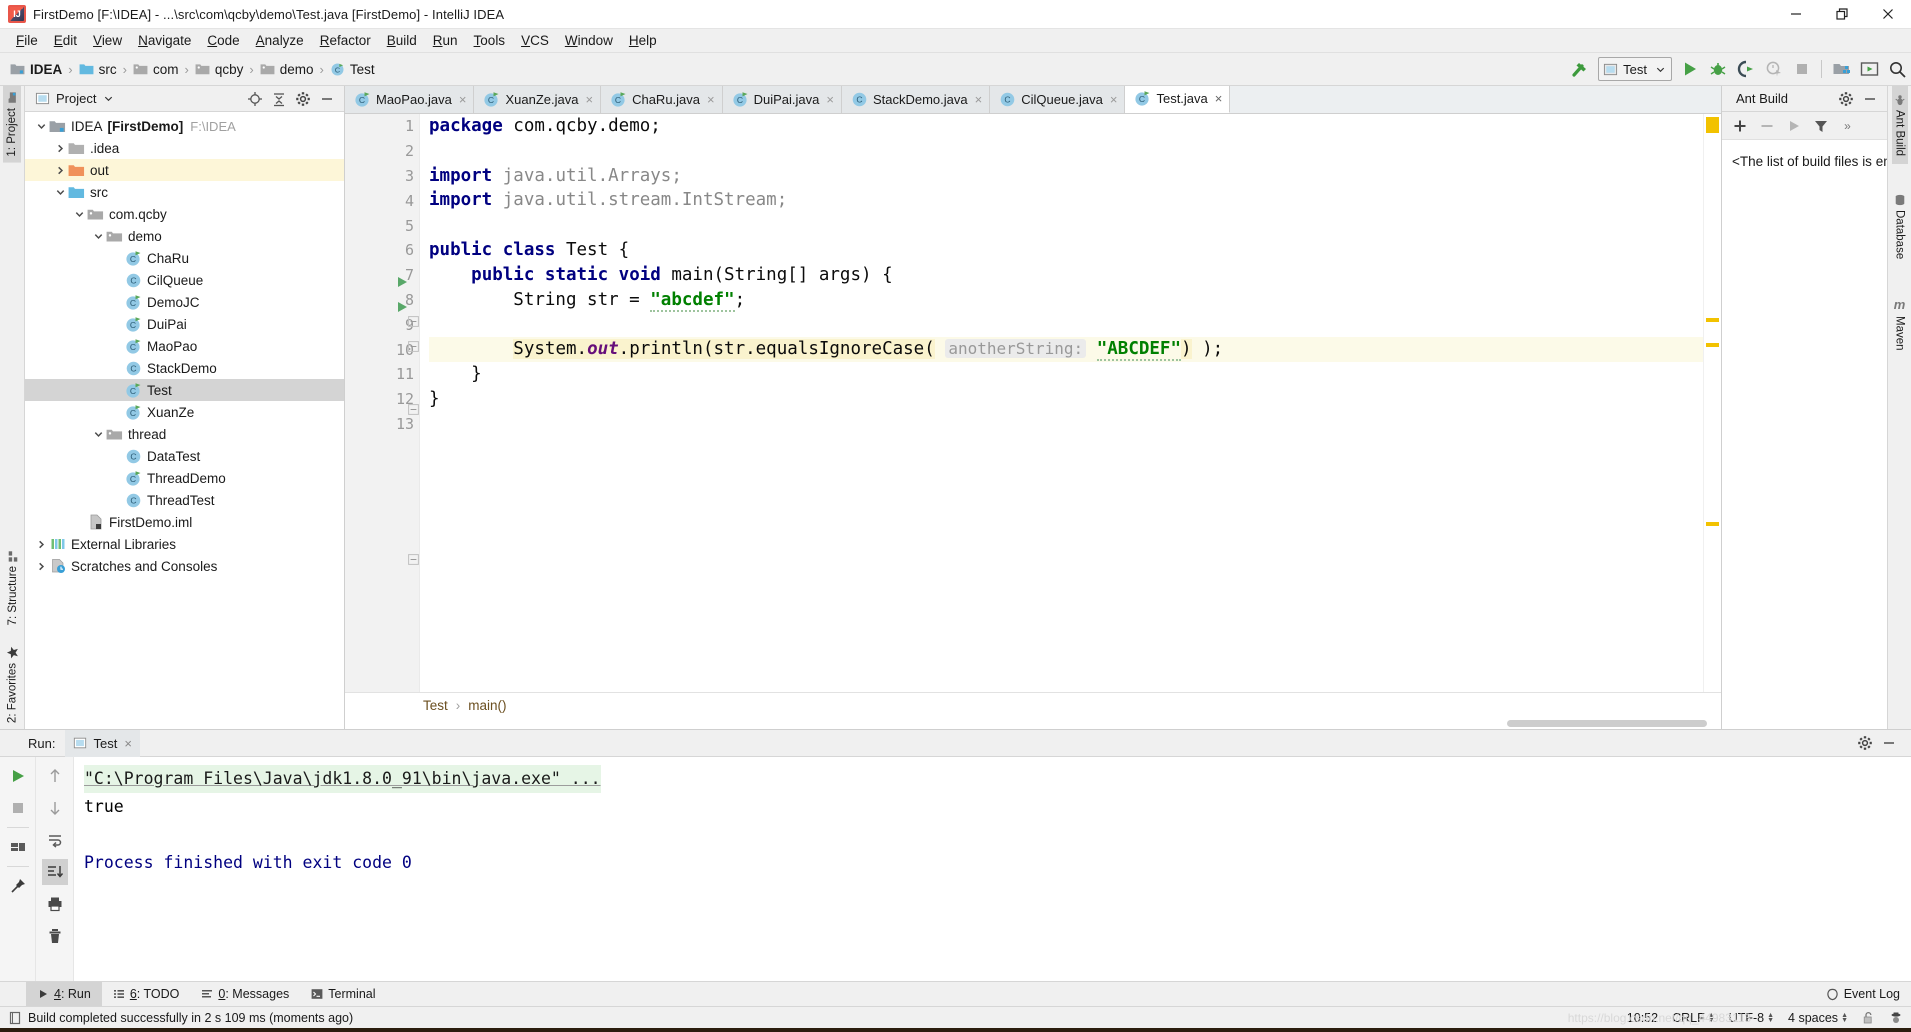 The height and width of the screenshot is (1032, 1911). I want to click on horizontal-scrollbar-thumb, so click(1607, 723).